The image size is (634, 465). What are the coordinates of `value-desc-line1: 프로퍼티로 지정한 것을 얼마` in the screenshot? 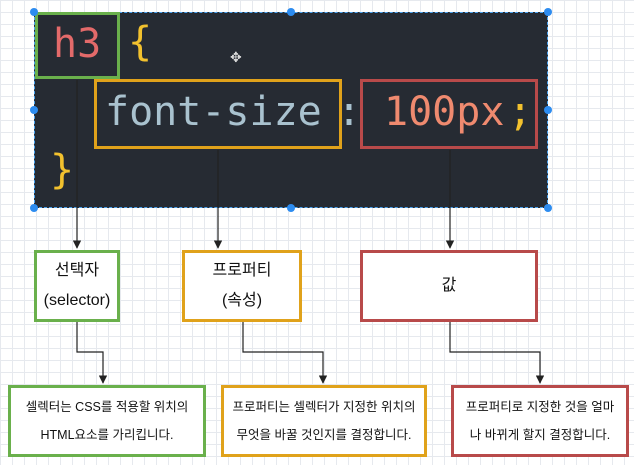 It's located at (540, 407).